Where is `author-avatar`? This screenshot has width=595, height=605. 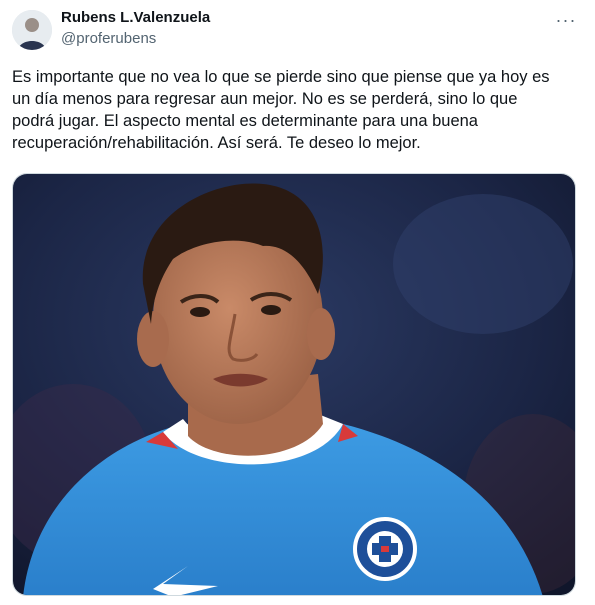
author-avatar is located at coordinates (32, 30).